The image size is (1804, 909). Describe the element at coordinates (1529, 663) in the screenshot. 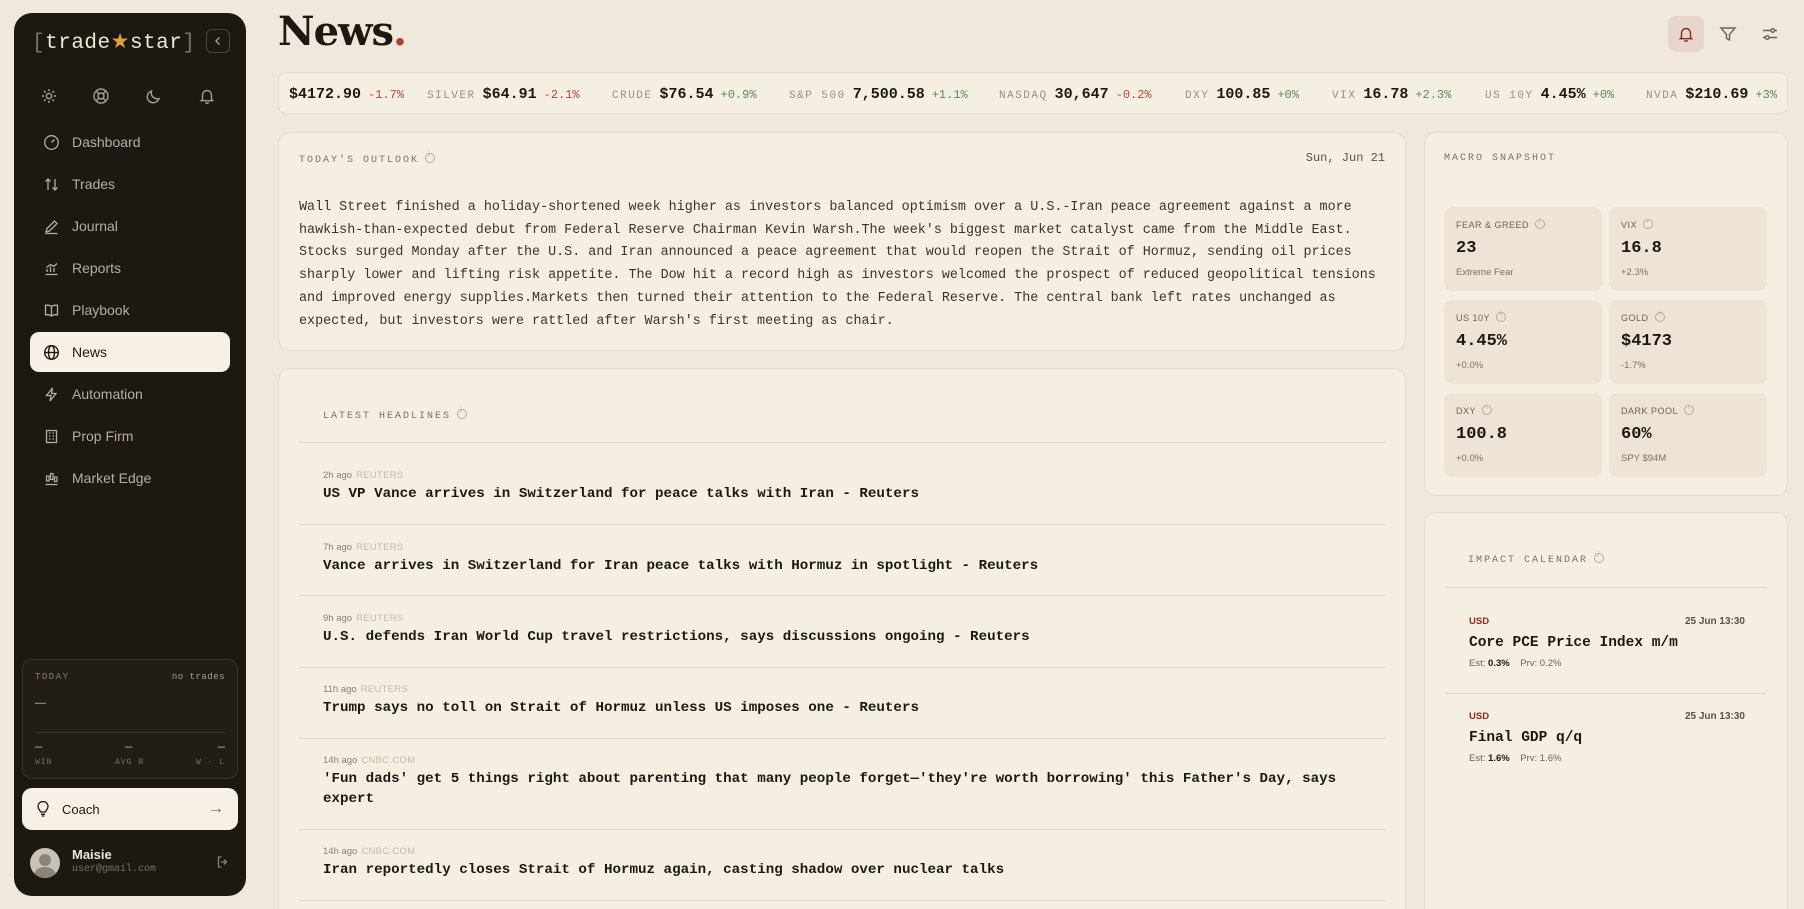

I see `prv-label: Prv:` at that location.